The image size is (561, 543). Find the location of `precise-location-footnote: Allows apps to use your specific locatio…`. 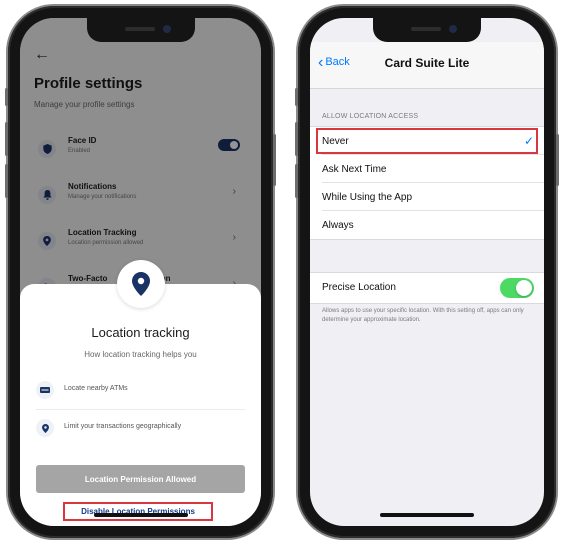

precise-location-footnote: Allows apps to use your specific locatio… is located at coordinates (423, 315).